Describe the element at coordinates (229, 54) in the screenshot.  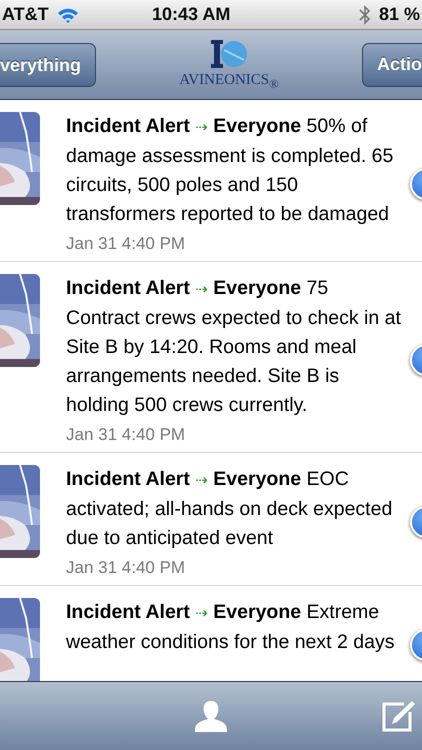
I see `logo-icon` at that location.